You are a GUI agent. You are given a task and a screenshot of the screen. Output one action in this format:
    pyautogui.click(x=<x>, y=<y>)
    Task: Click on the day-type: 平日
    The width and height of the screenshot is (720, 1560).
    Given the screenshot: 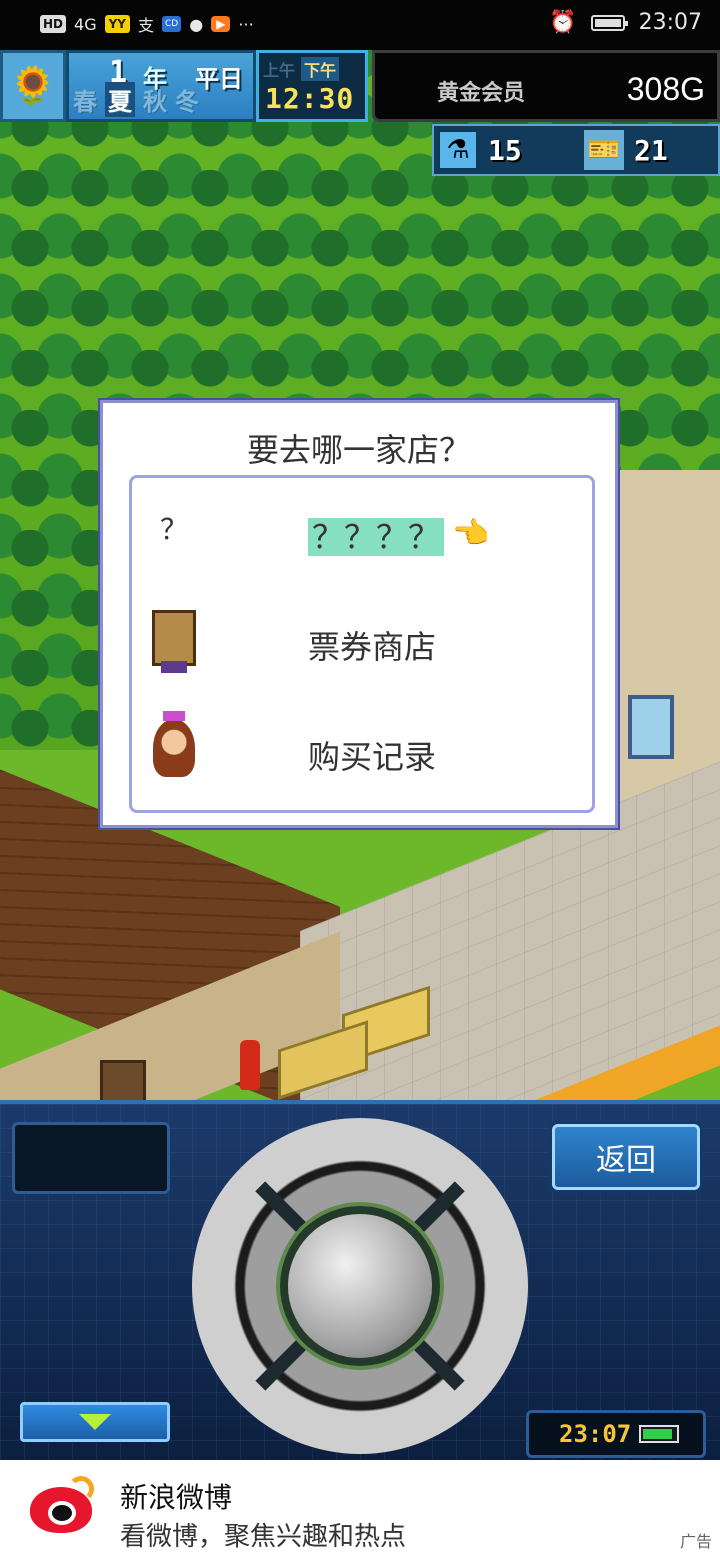 What is the action you would take?
    pyautogui.click(x=219, y=79)
    